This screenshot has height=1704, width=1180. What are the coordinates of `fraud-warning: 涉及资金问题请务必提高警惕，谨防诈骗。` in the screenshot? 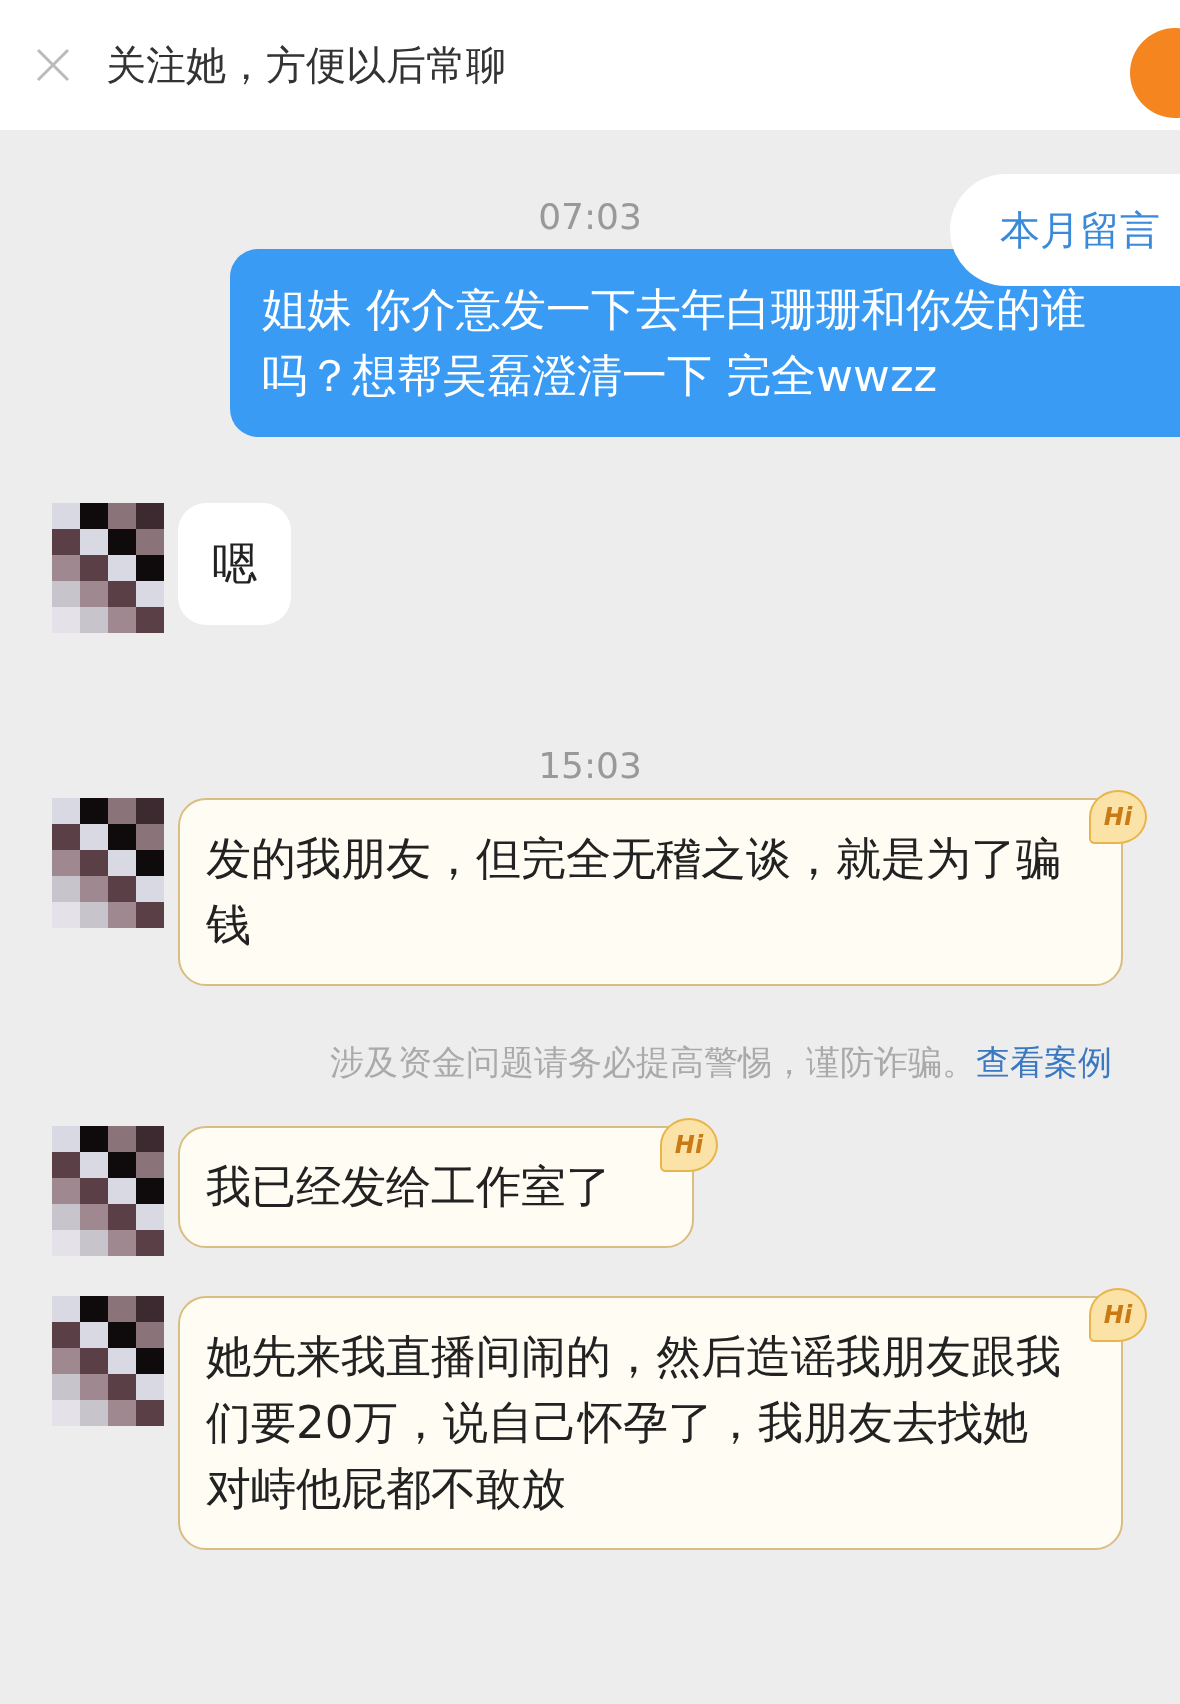 It's located at (653, 1062).